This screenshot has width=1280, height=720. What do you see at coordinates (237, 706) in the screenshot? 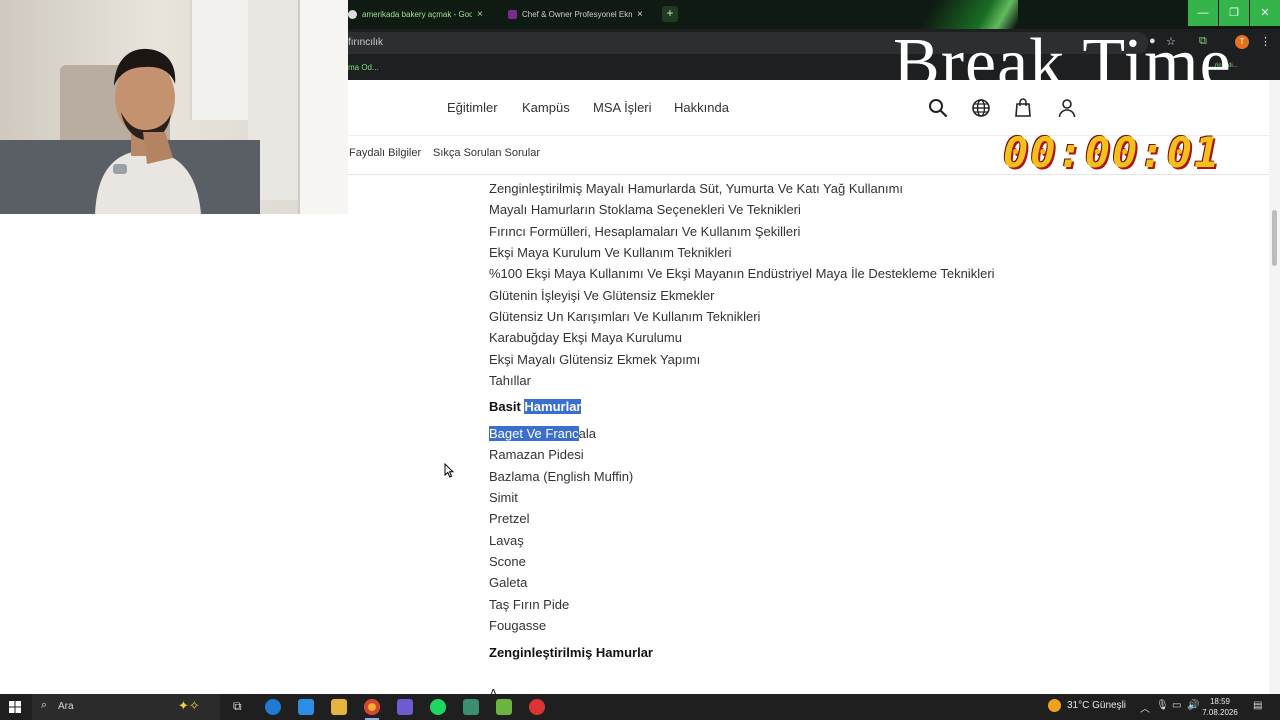
I see `task-view-icon: ⧉` at bounding box center [237, 706].